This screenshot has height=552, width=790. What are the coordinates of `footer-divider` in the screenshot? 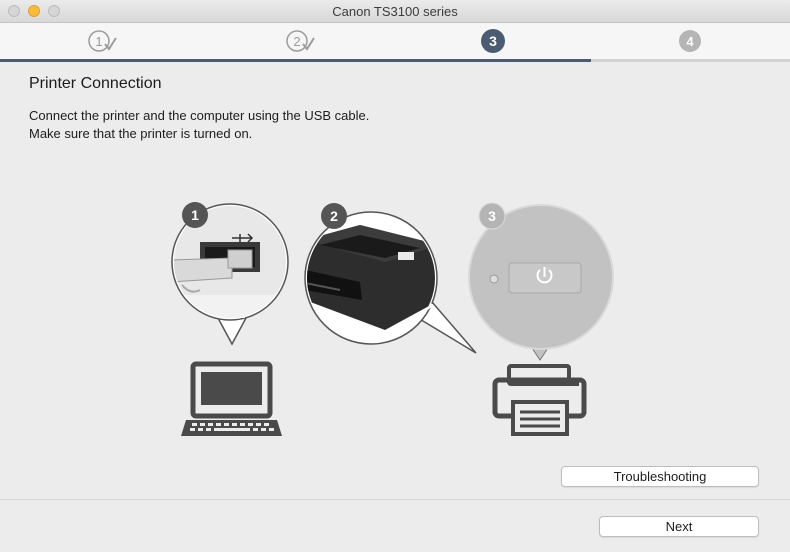 It's located at (395, 499).